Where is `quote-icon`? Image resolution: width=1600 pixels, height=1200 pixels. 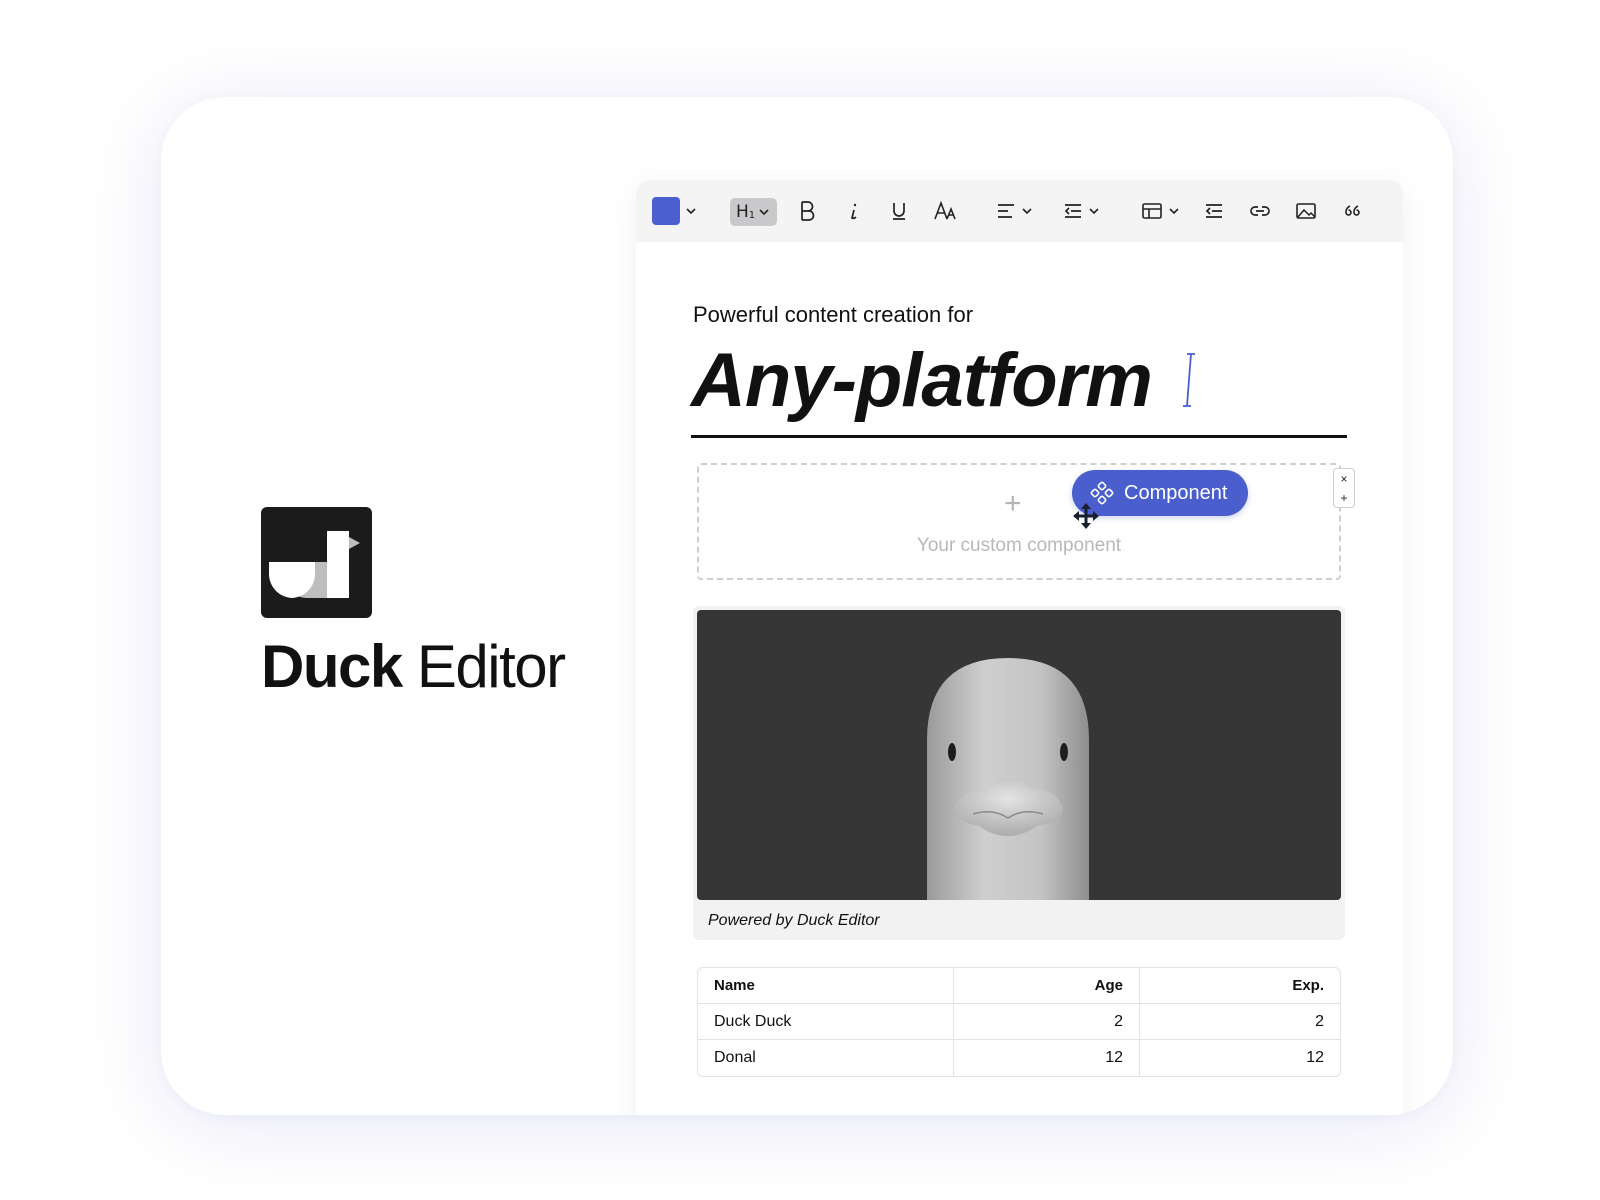
quote-icon is located at coordinates (1352, 210).